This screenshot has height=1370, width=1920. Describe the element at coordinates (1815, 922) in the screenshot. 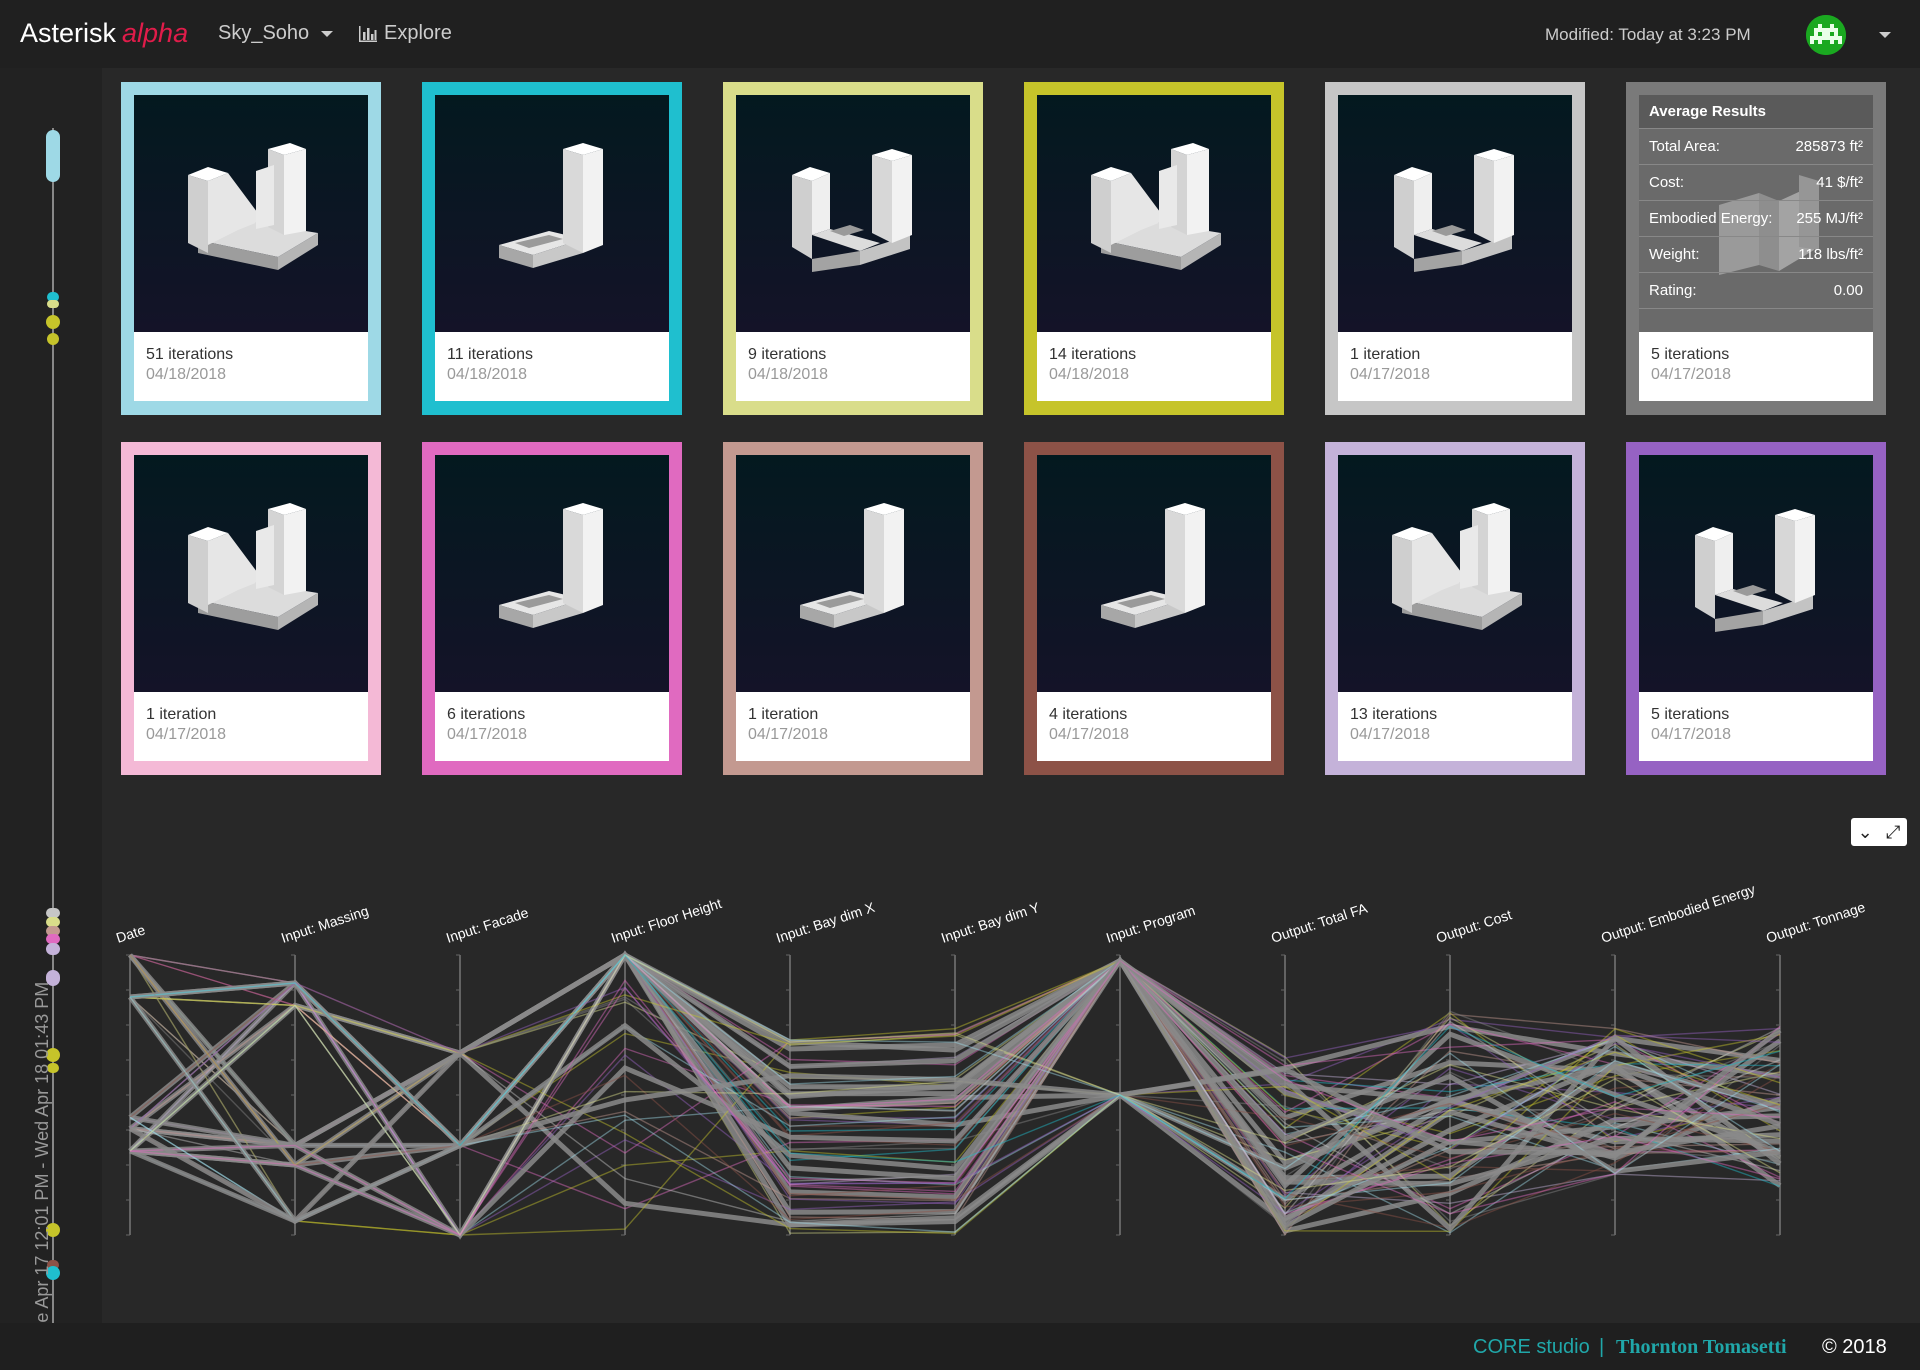

I see `axis-label: Output: Tonnage` at that location.